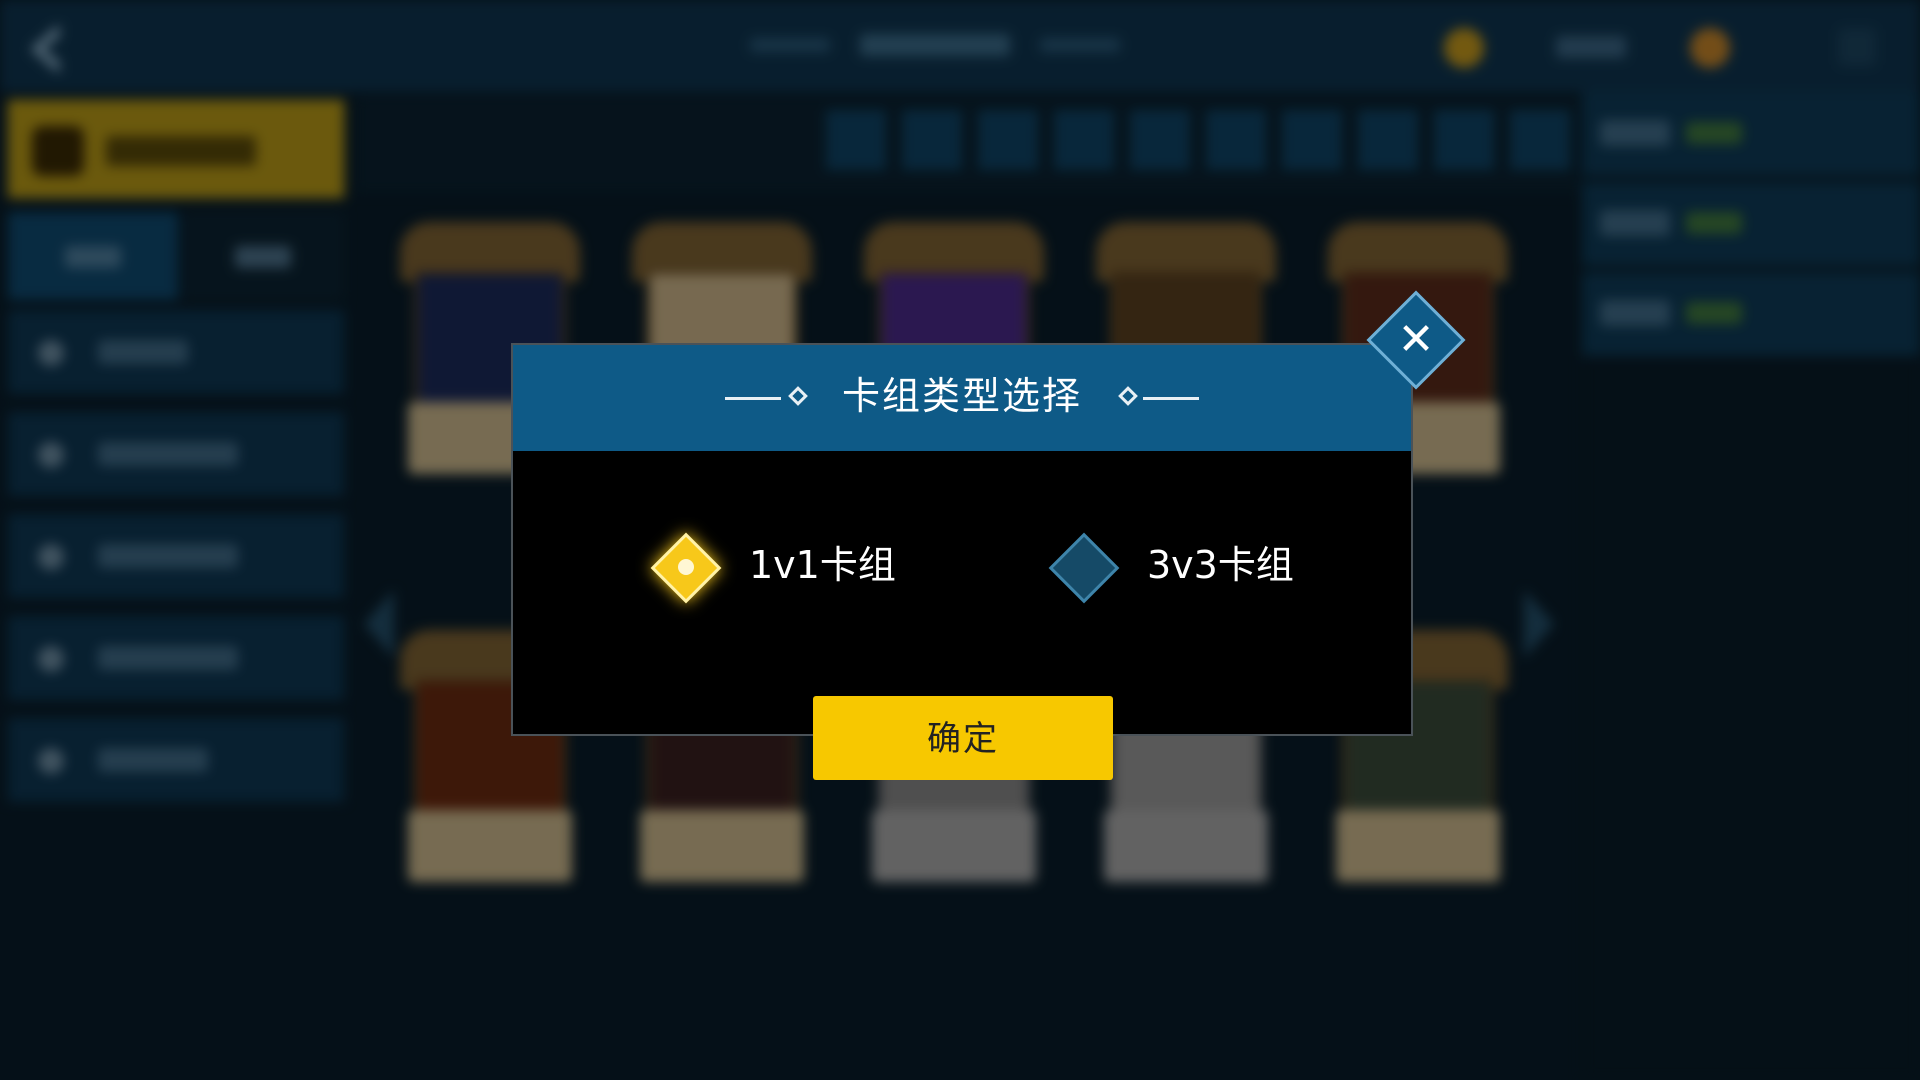 This screenshot has width=1920, height=1080. I want to click on option-3v3-label: 3v3卡组, so click(1220, 565).